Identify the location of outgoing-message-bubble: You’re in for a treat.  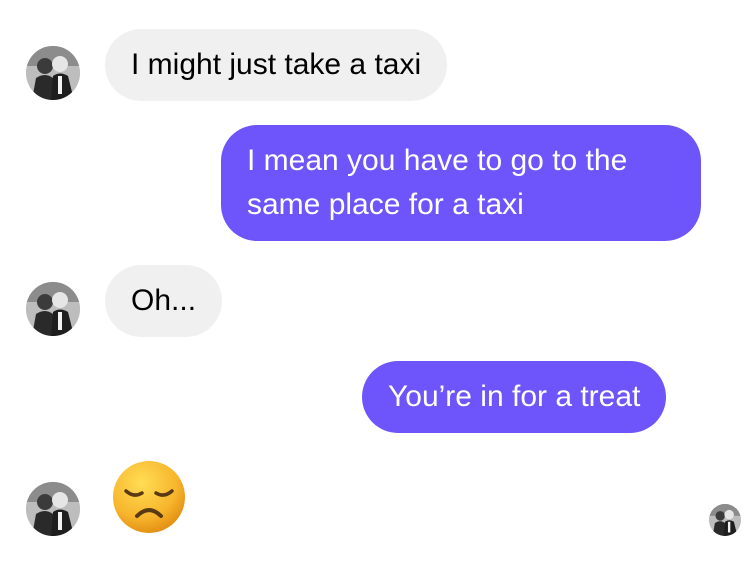
(514, 397).